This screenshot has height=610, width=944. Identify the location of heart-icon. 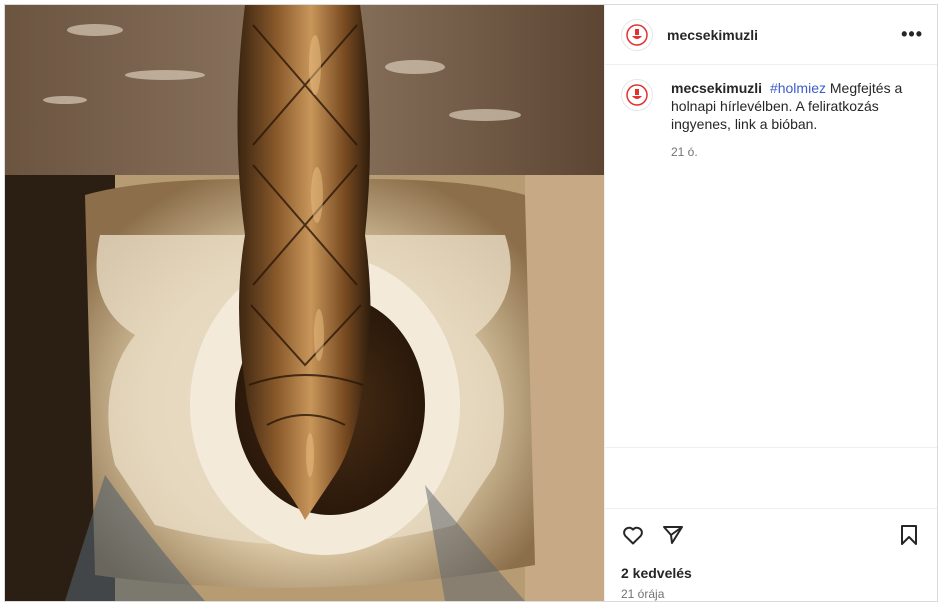
(633, 535).